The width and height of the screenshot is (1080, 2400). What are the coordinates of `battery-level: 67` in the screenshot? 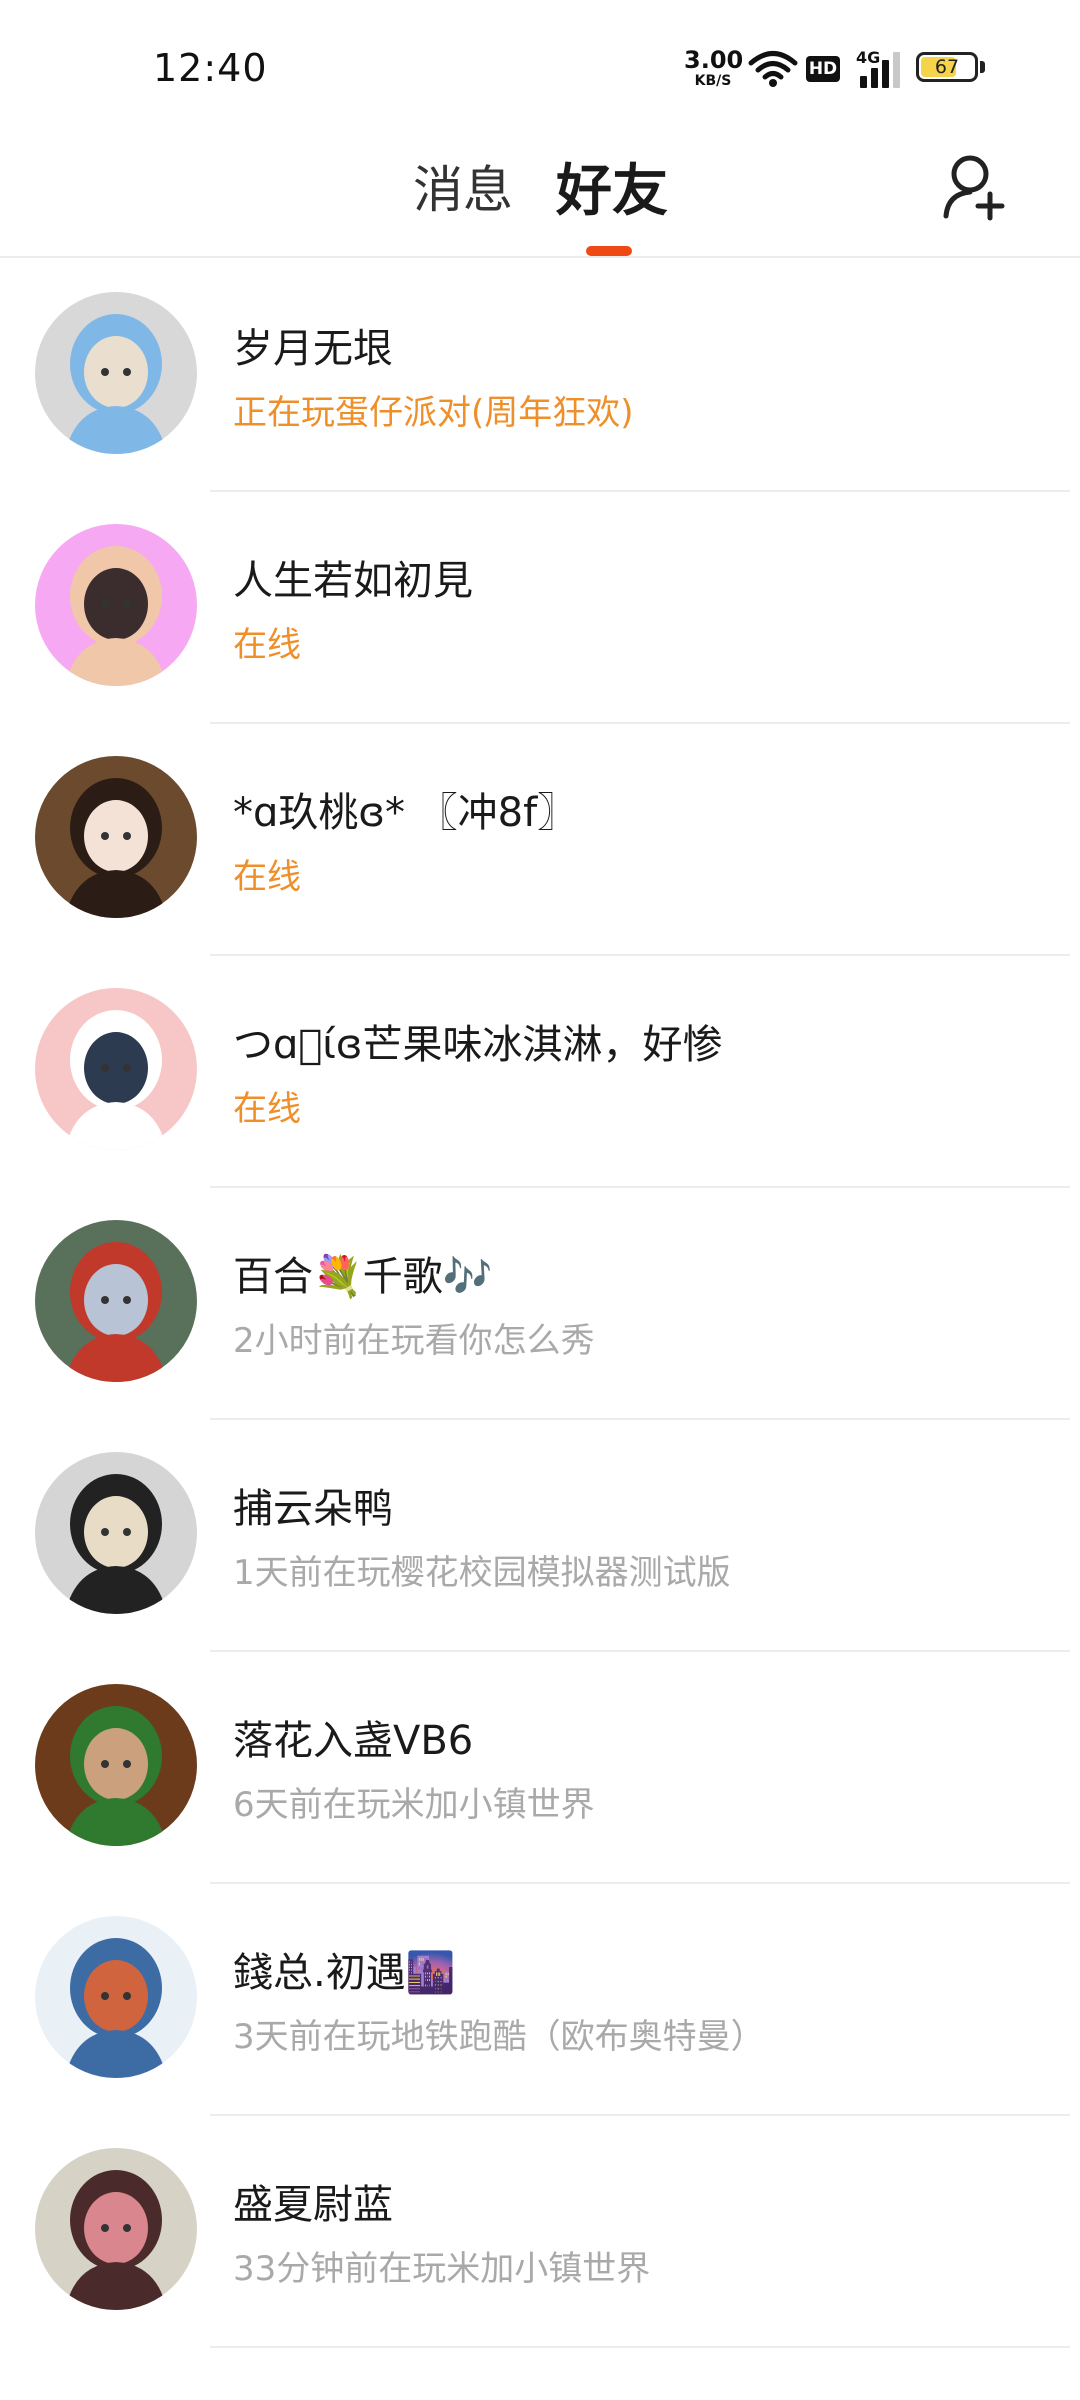 It's located at (947, 67).